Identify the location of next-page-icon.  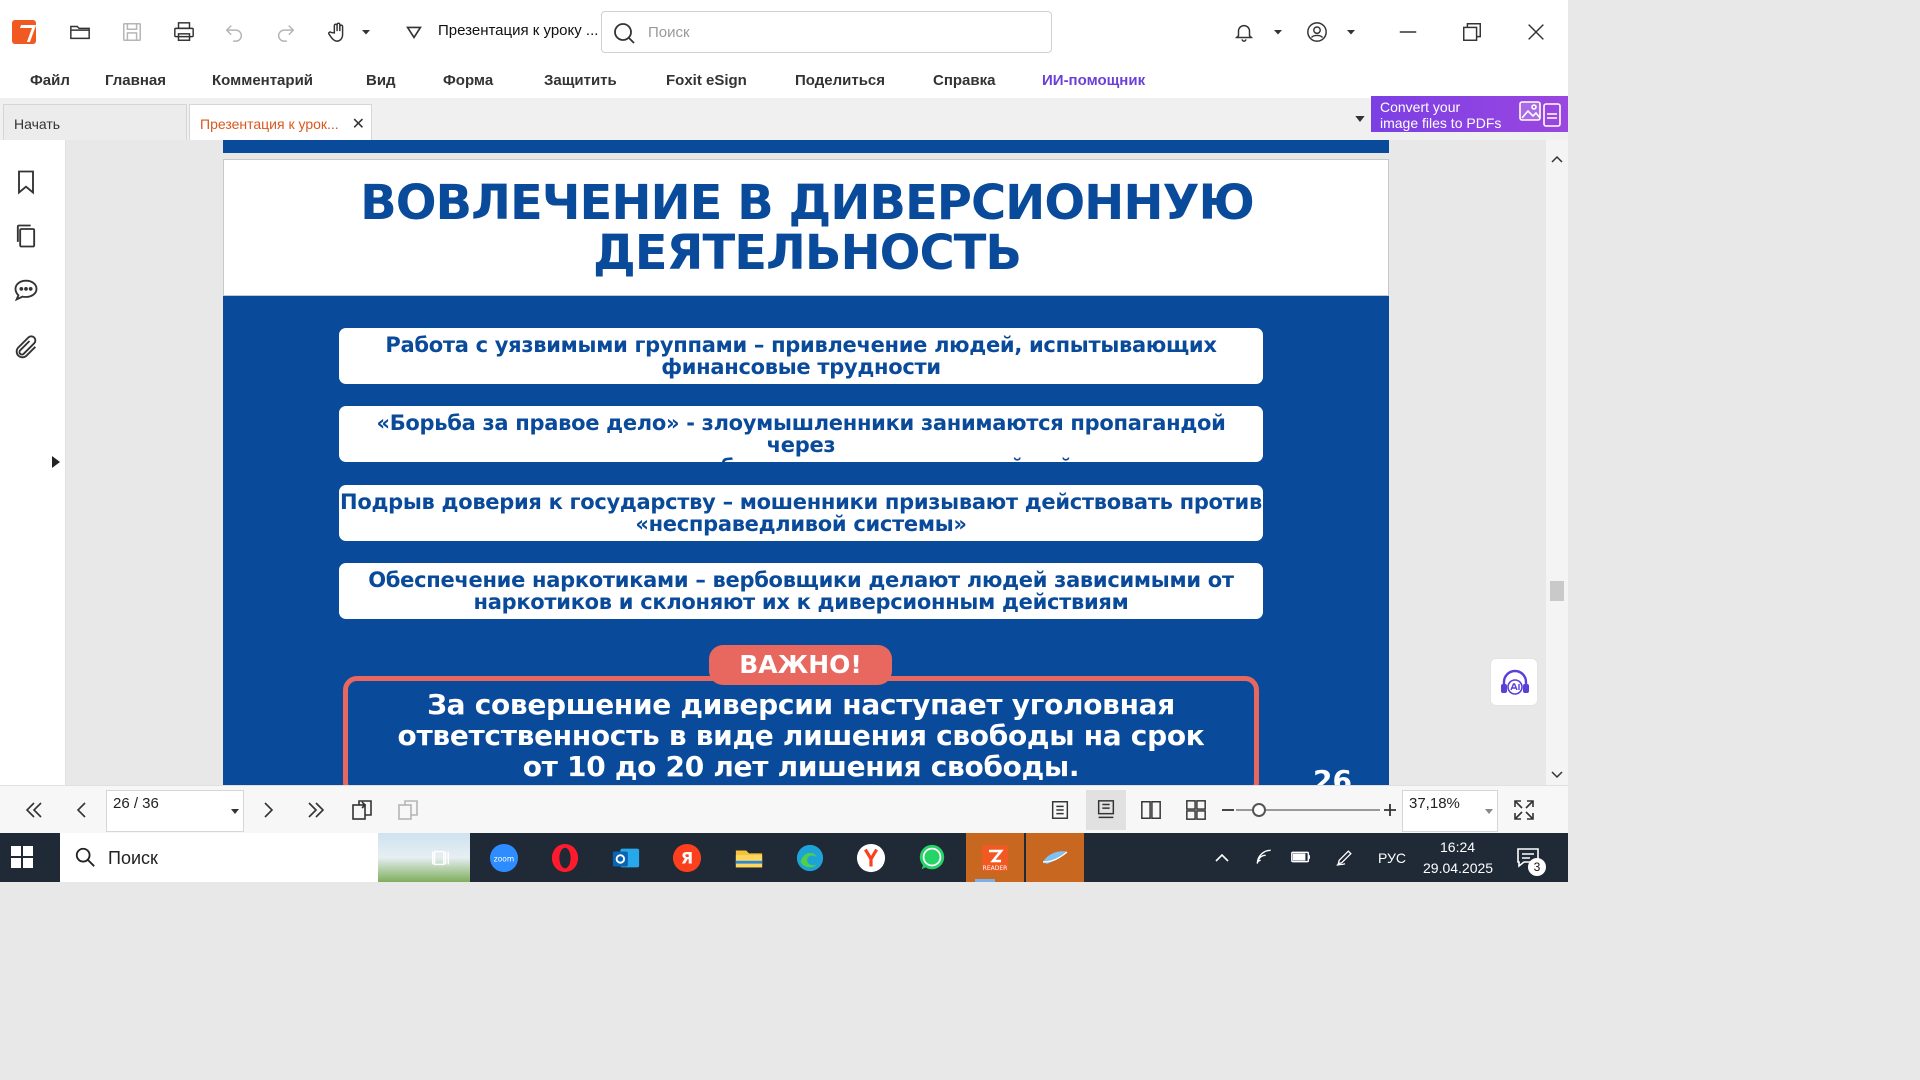
(268, 810).